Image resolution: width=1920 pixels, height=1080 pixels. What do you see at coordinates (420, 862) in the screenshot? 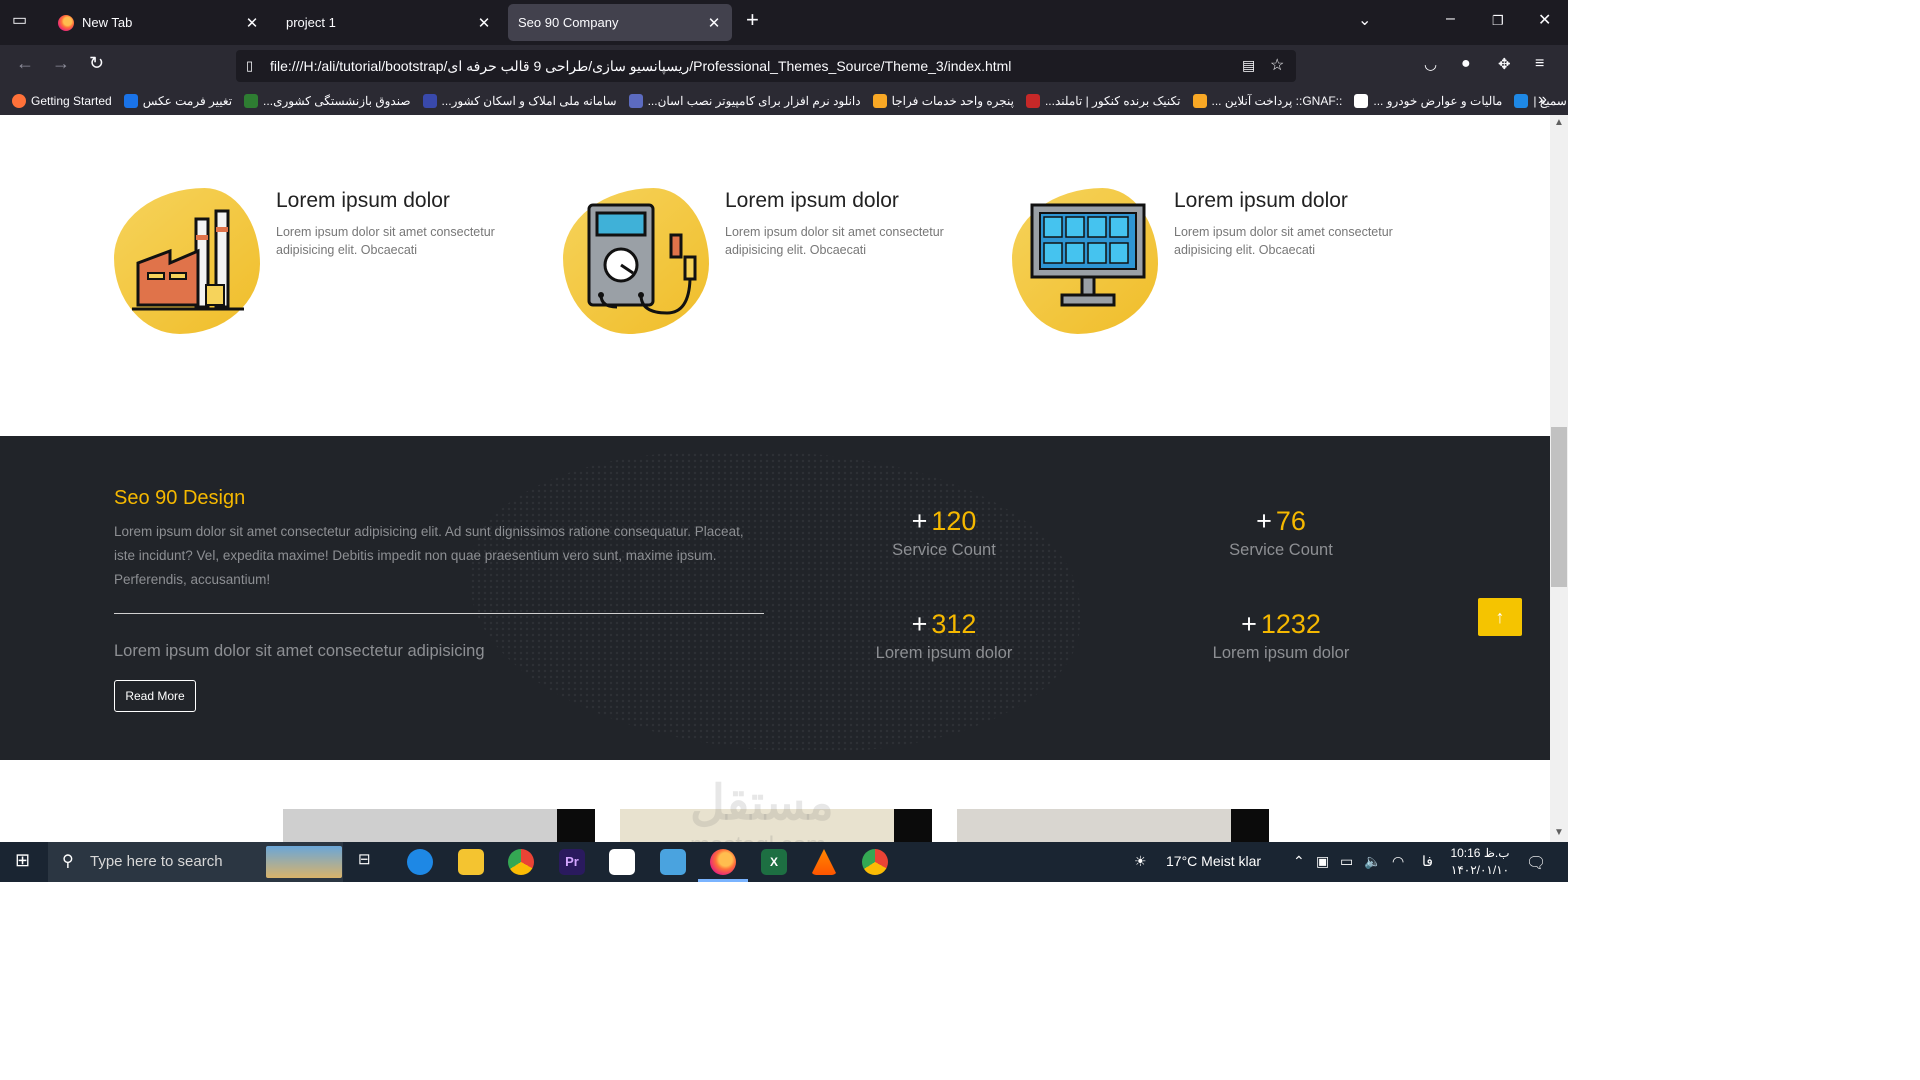
I see `edge-icon` at bounding box center [420, 862].